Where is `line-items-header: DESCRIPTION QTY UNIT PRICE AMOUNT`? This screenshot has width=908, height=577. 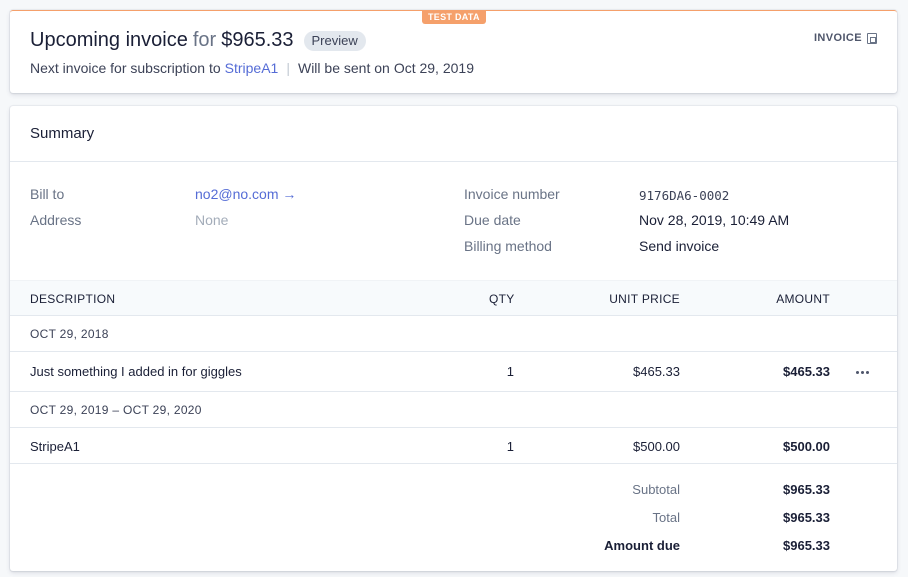
line-items-header: DESCRIPTION QTY UNIT PRICE AMOUNT is located at coordinates (453, 298).